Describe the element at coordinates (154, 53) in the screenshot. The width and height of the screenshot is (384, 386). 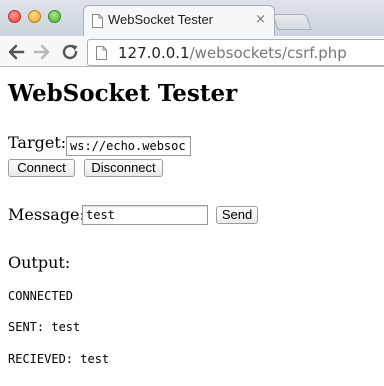
I see `url-host: 127.0.0.1` at that location.